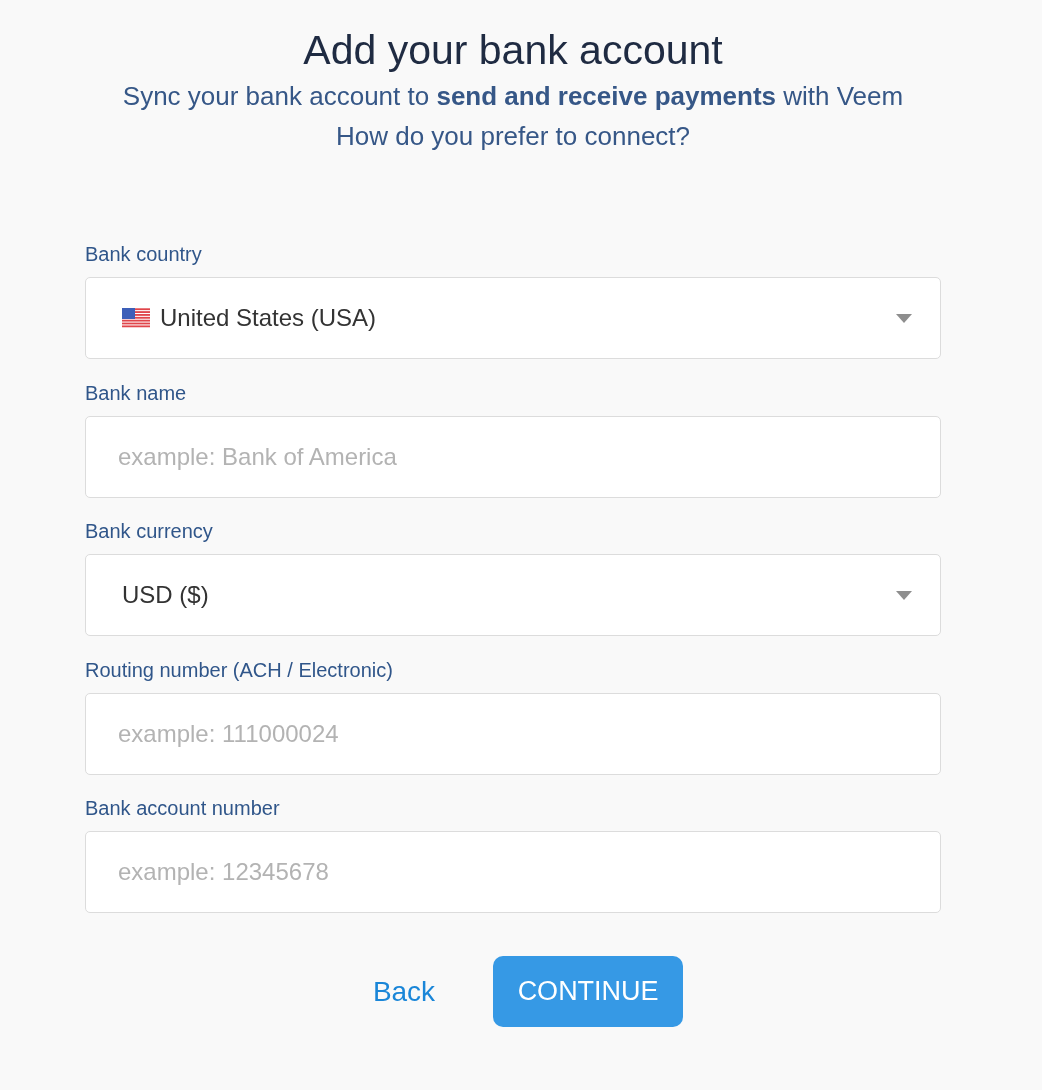  I want to click on field-label: Bank country, so click(144, 254).